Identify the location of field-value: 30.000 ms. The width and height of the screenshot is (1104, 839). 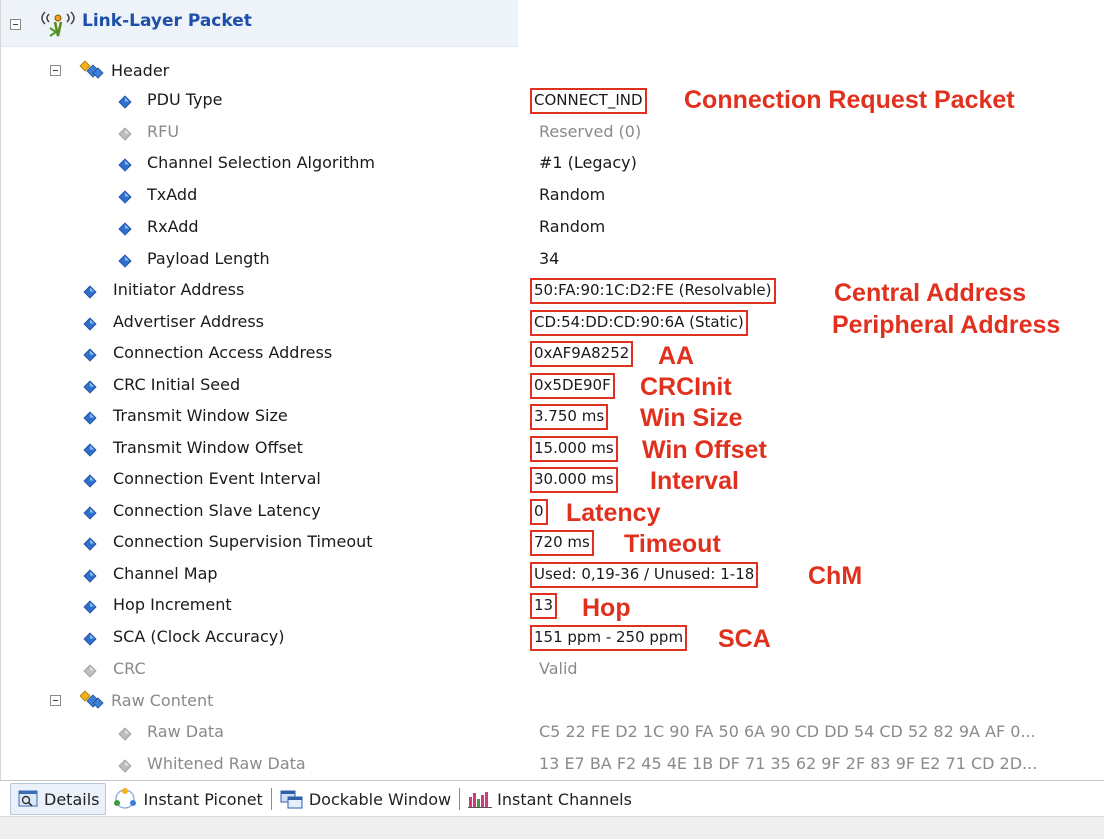
(574, 480).